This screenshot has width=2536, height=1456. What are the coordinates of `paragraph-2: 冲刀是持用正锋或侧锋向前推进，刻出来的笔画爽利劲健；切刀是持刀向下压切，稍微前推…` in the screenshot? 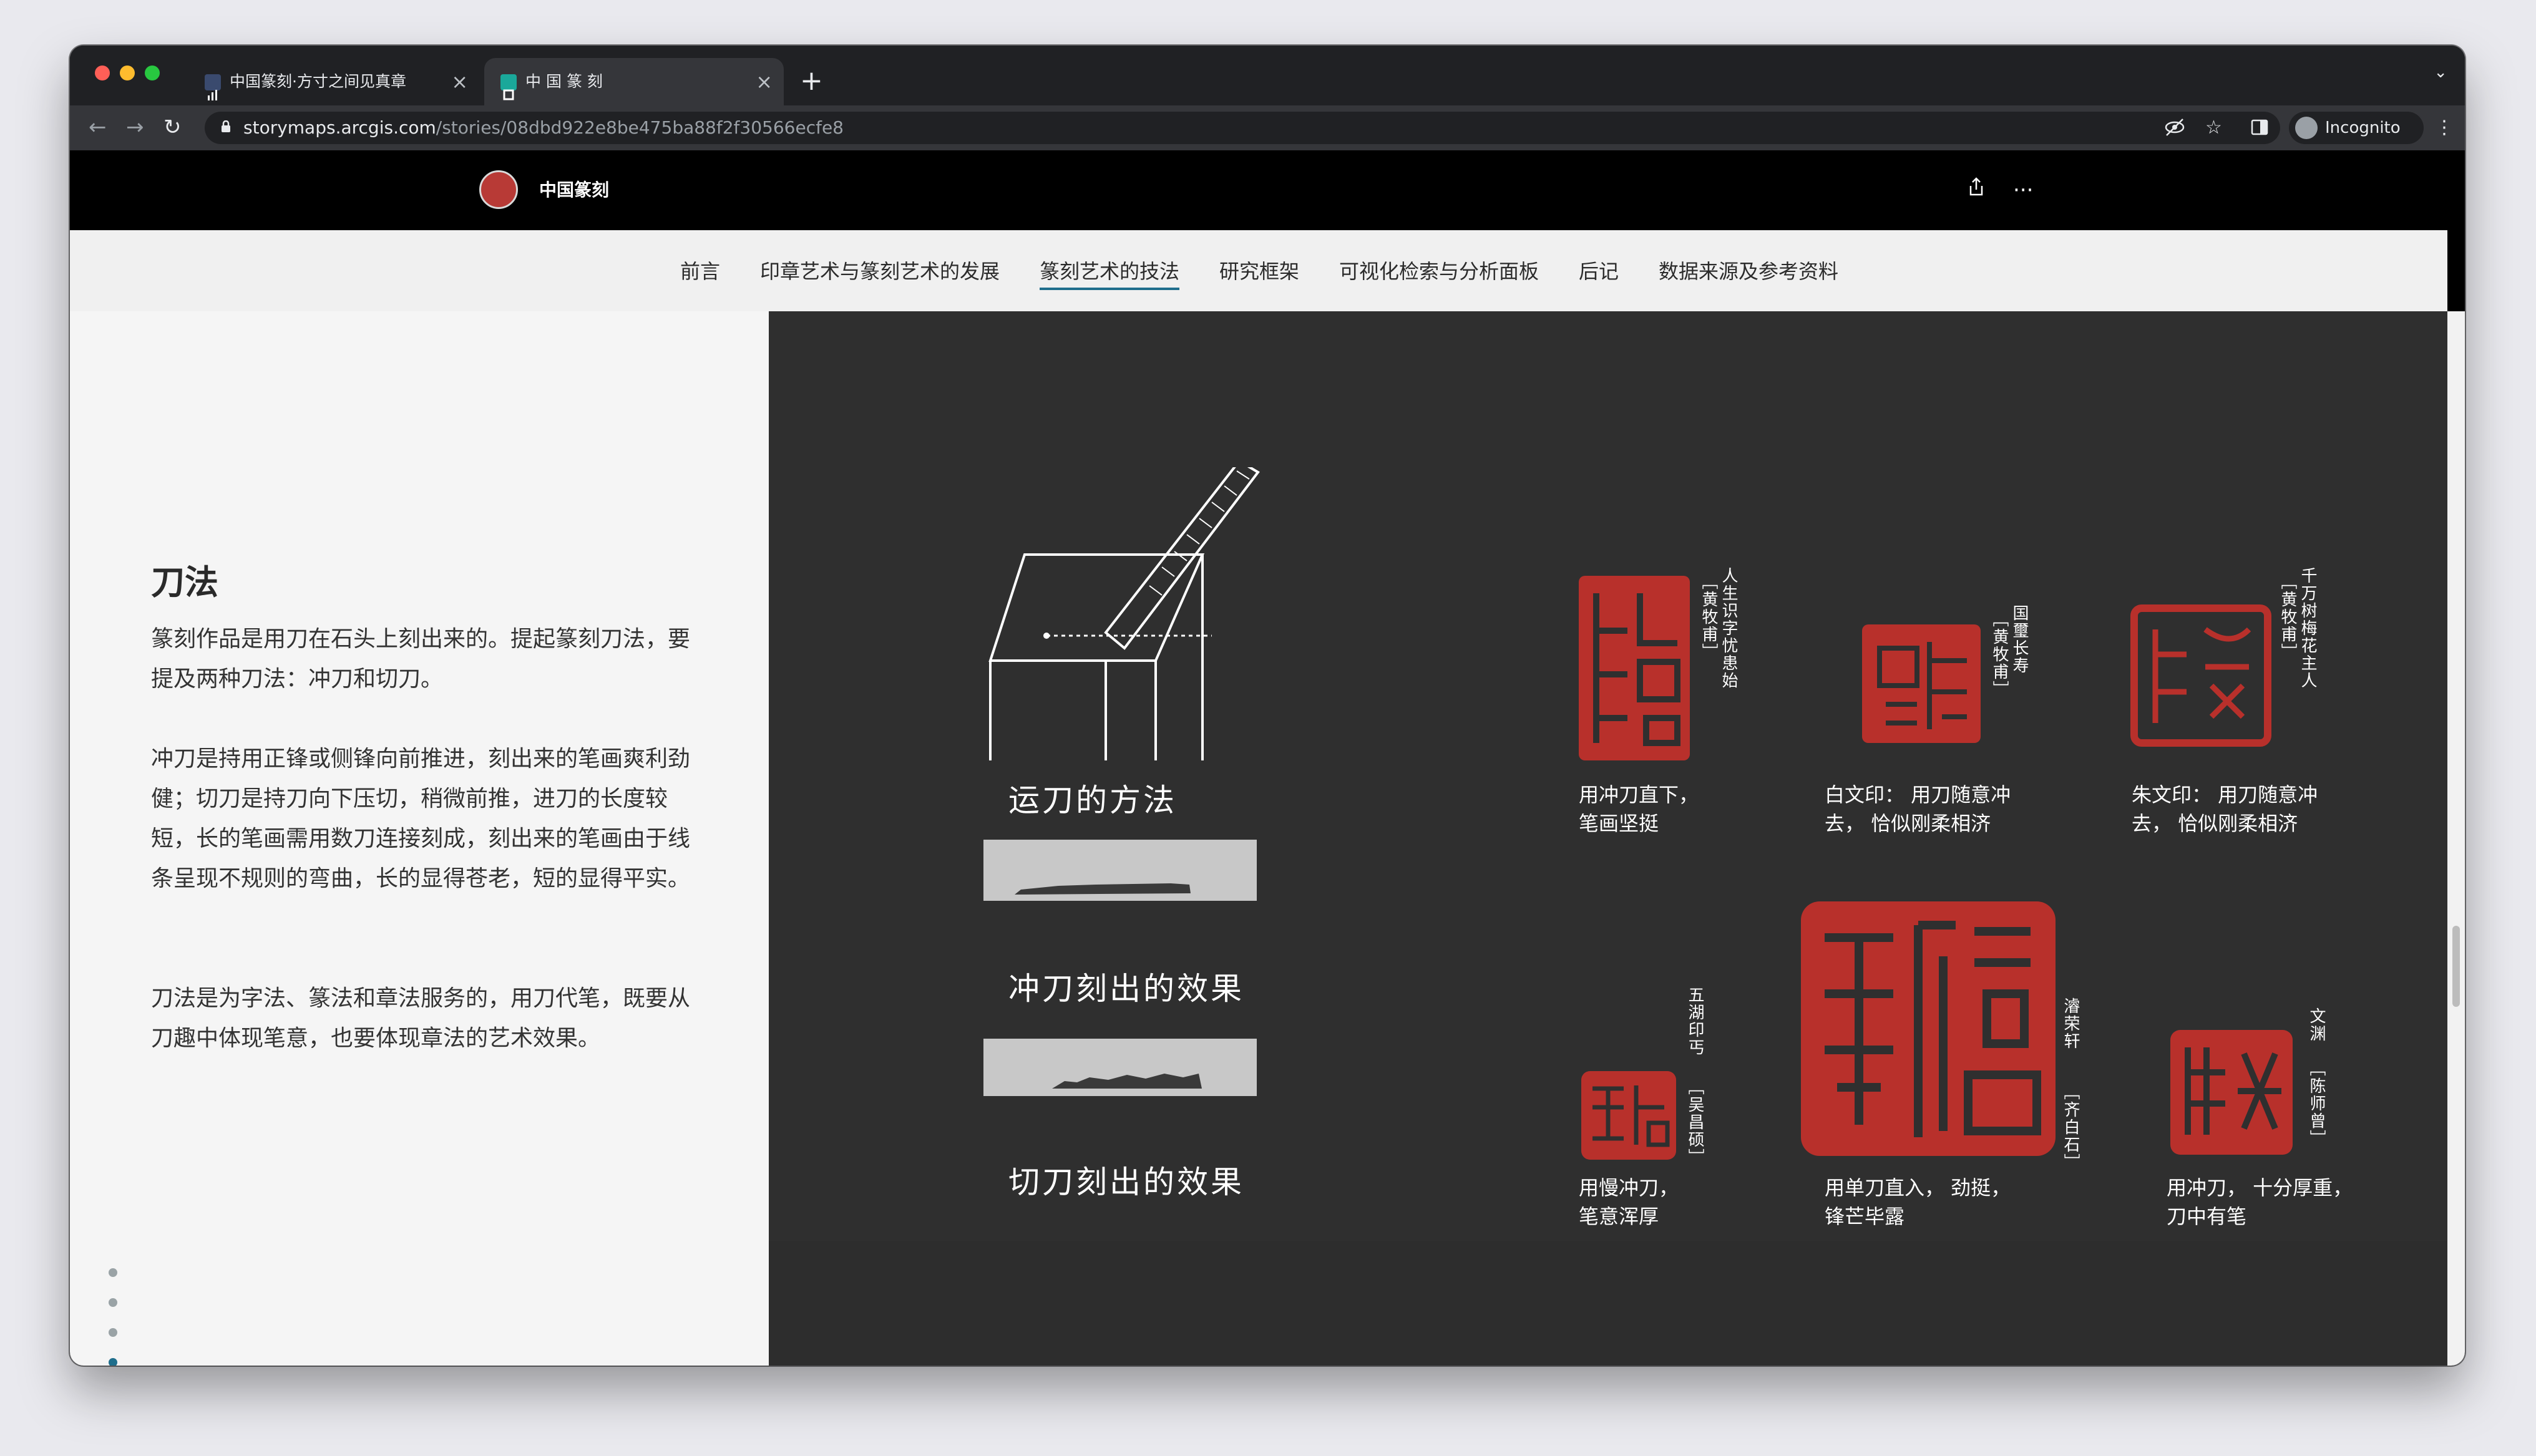 It's located at (421, 819).